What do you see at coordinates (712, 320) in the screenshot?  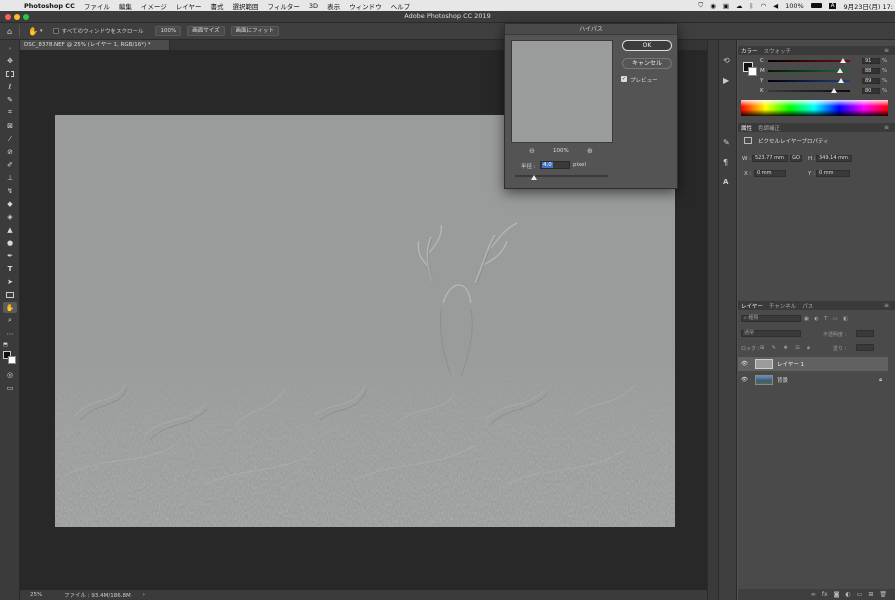 I see `vertical-scrollbar` at bounding box center [712, 320].